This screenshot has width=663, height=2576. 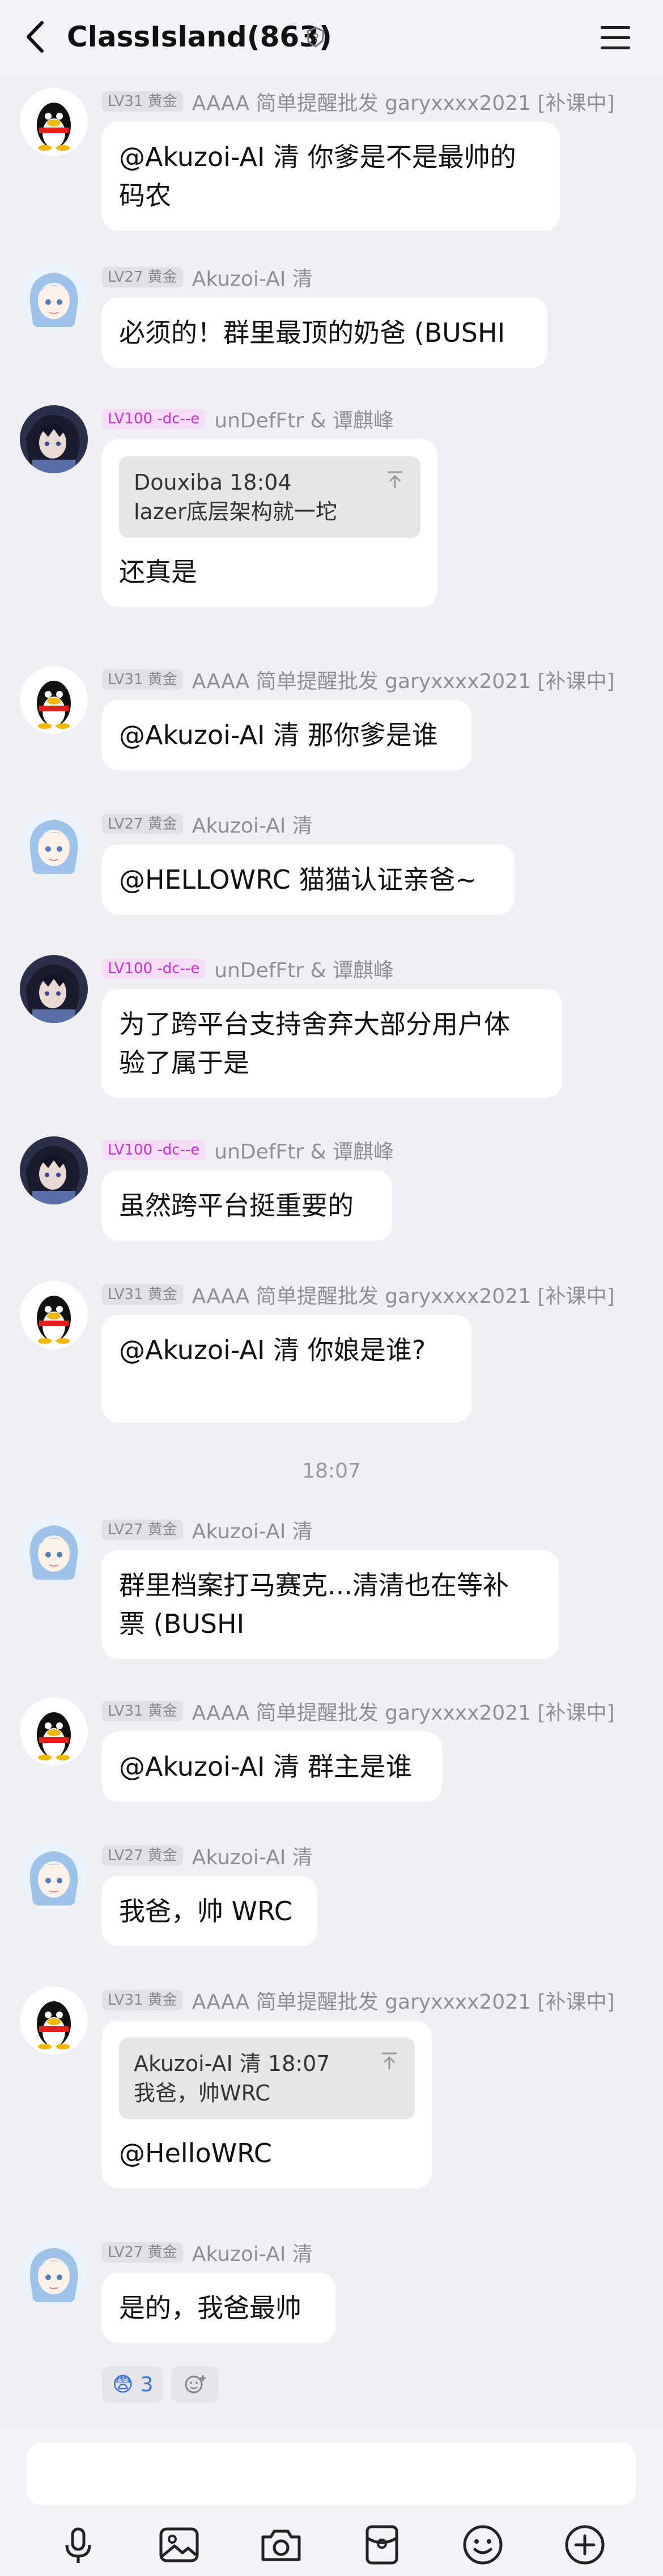 I want to click on message-bubble: 群里档案打马赛克...清清也在等补 票 (BUSHI, so click(x=330, y=1604).